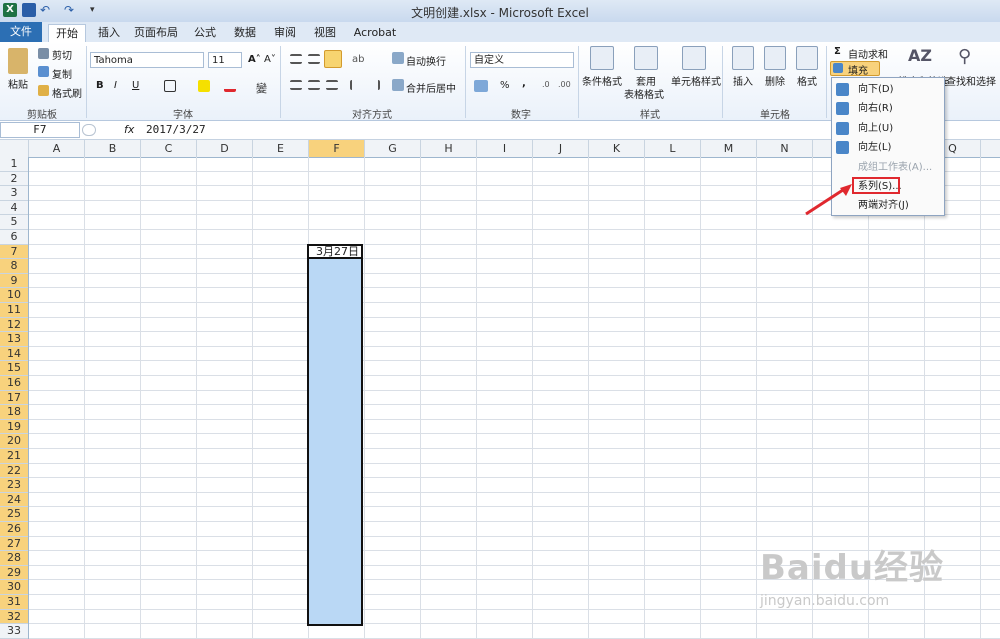 The height and width of the screenshot is (639, 1000). What do you see at coordinates (335, 251) in the screenshot?
I see `active-cell: 3月27日` at bounding box center [335, 251].